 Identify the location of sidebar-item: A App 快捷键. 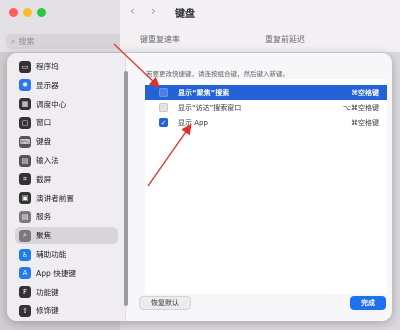
(66, 273).